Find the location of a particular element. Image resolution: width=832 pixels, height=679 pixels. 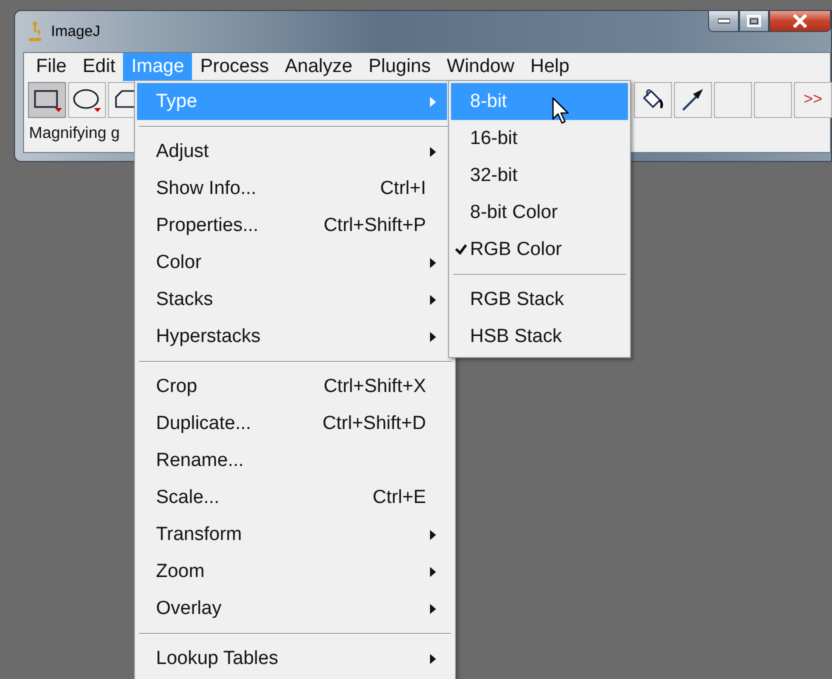

menu-item: 8-bit Color is located at coordinates (539, 212).